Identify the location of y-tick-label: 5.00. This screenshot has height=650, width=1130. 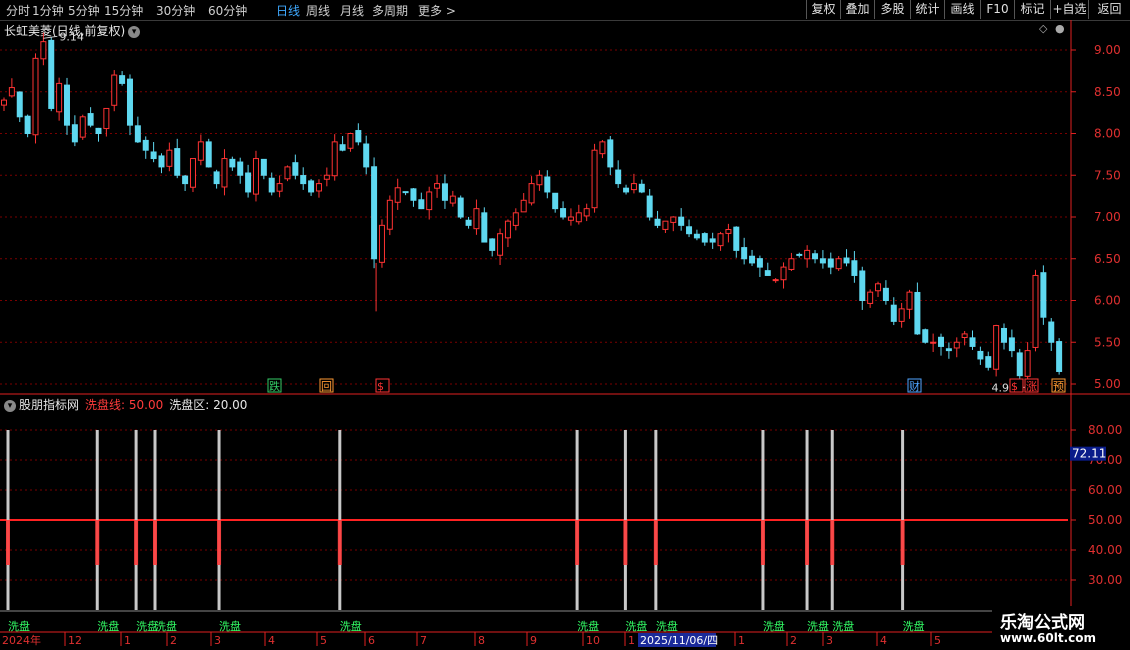
(1107, 384).